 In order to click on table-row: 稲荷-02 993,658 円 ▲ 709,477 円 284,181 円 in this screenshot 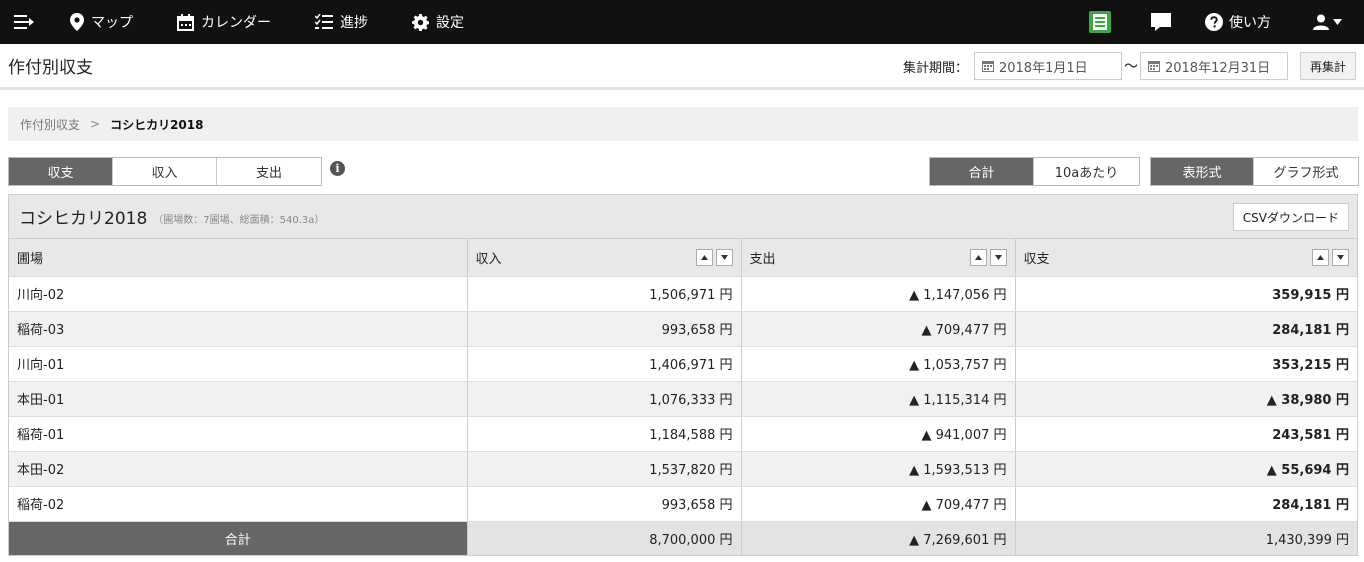, I will do `click(683, 504)`.